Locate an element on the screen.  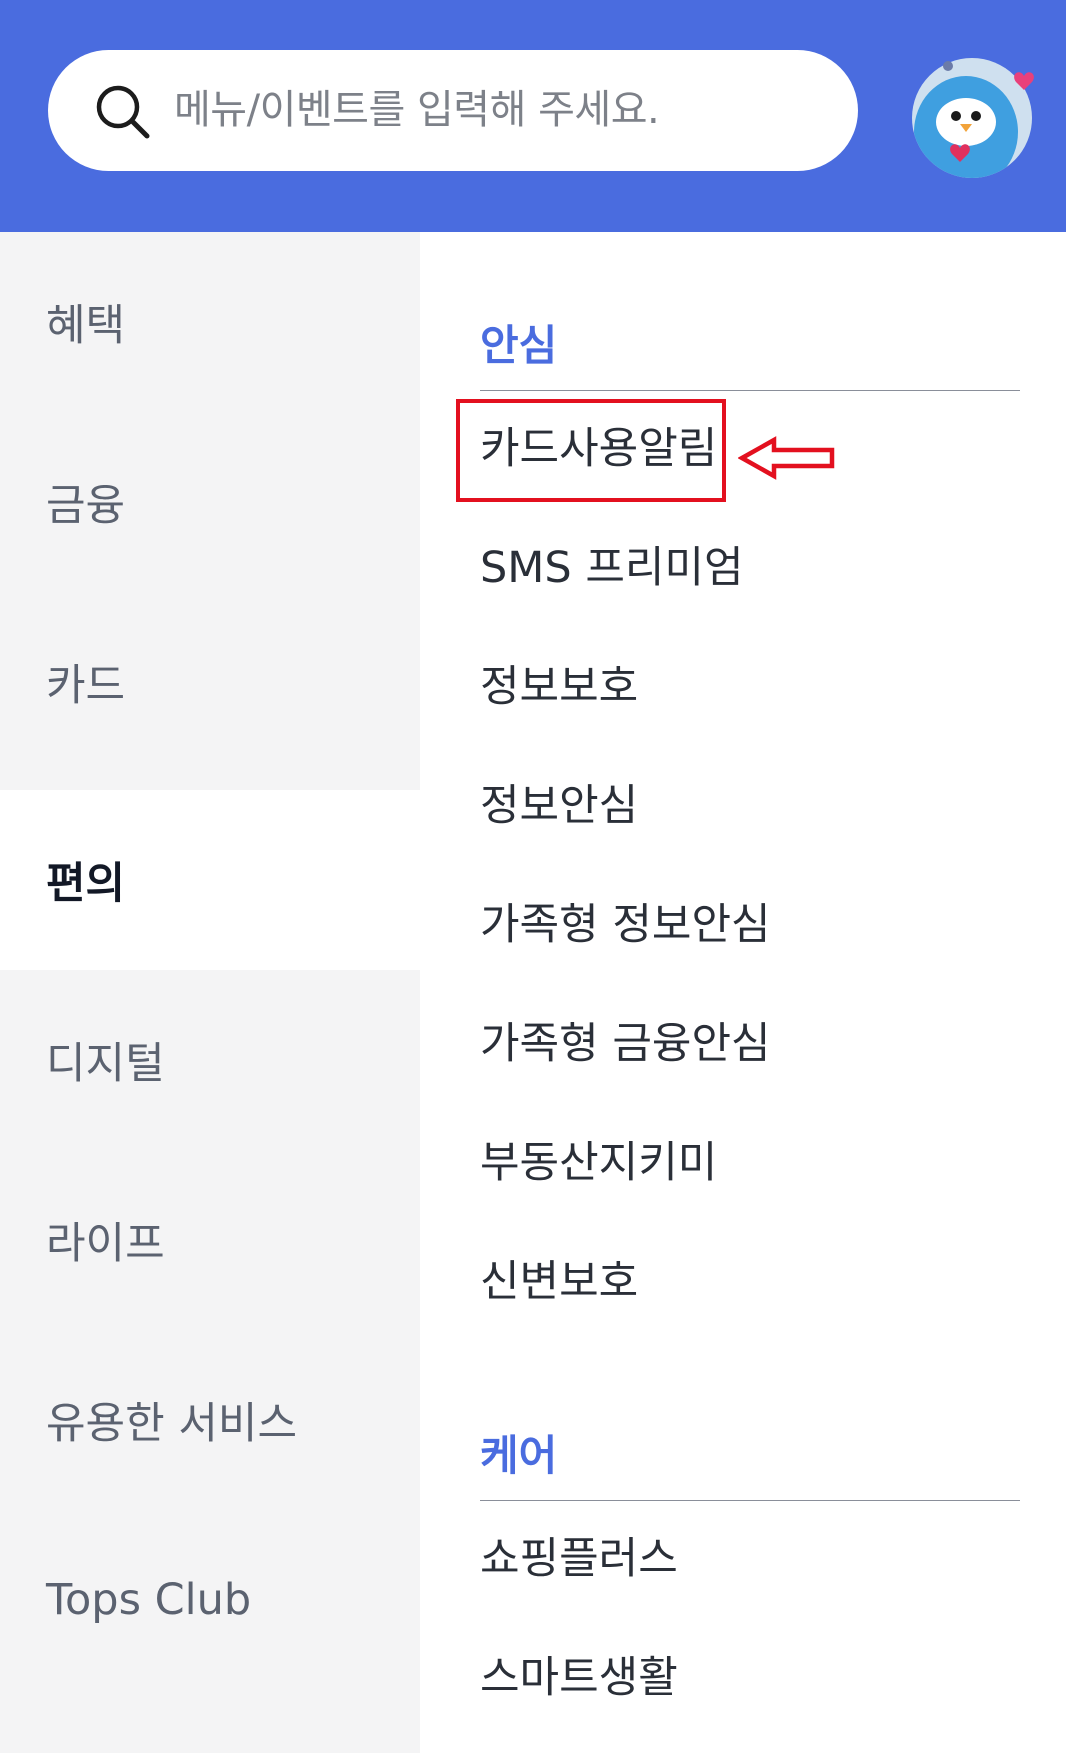
sidebar-item-finance: 금융 is located at coordinates (210, 502).